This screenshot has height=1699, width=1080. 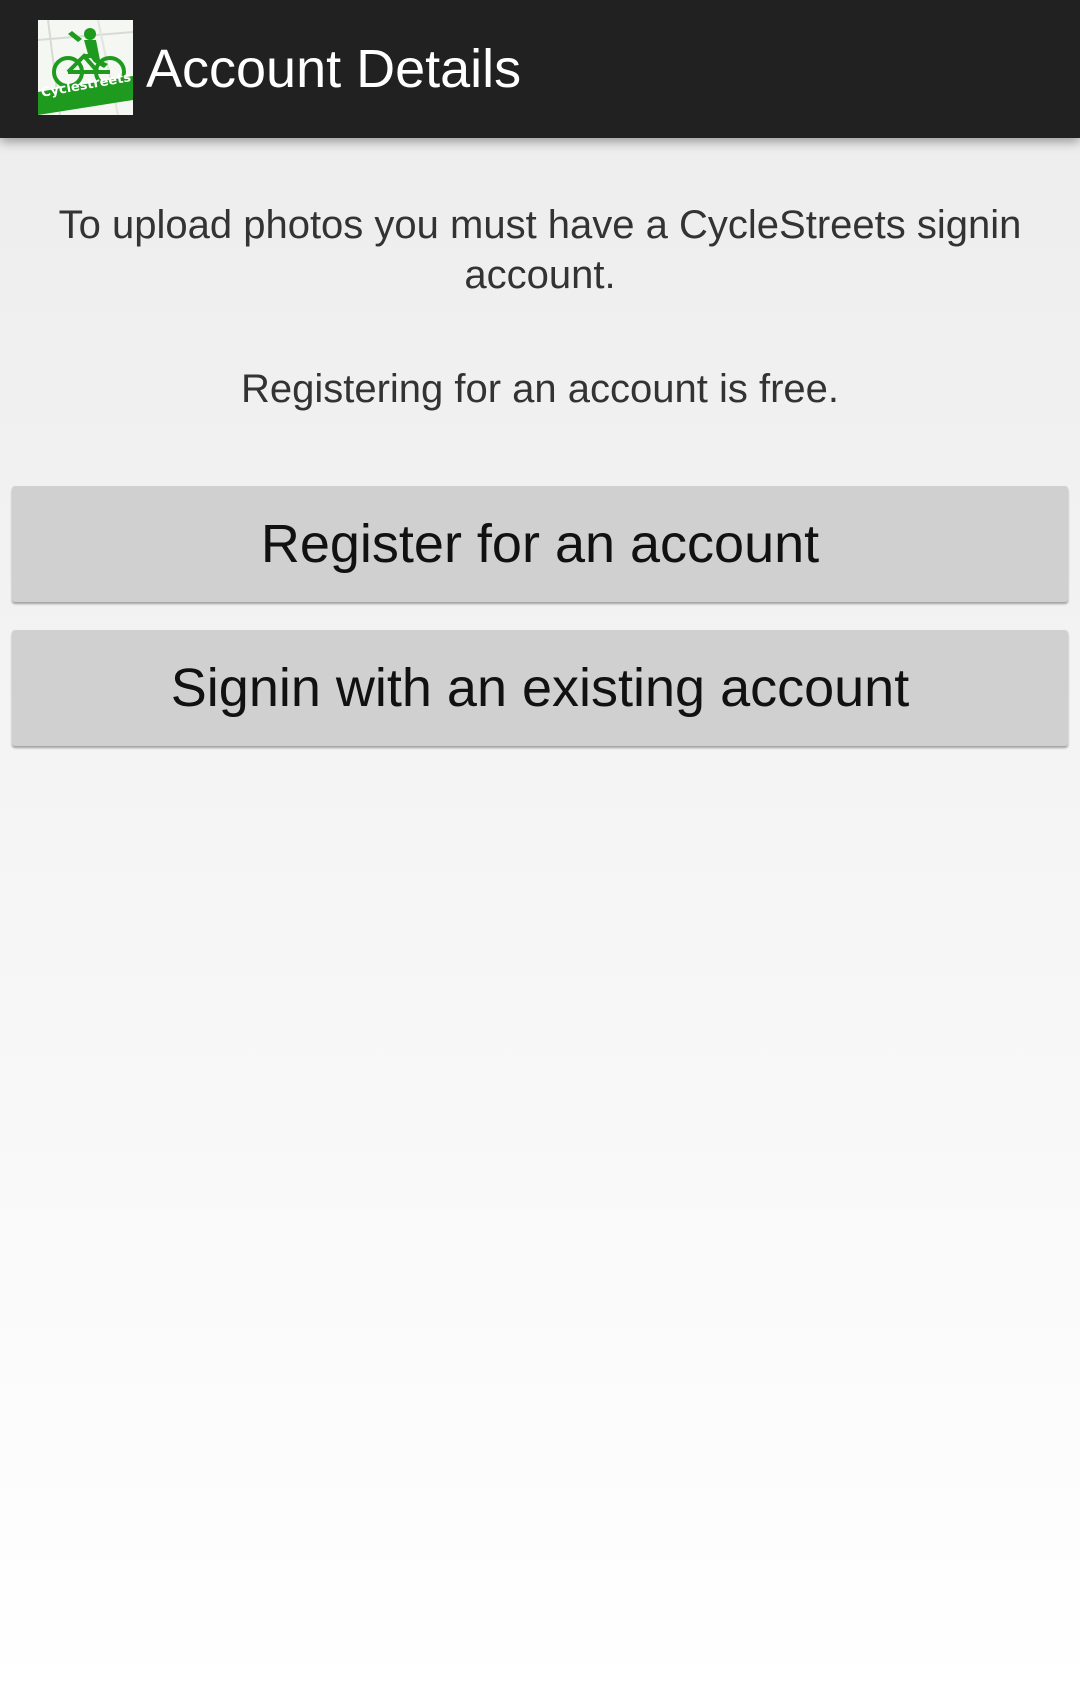 I want to click on page-title: Account Details, so click(x=334, y=69).